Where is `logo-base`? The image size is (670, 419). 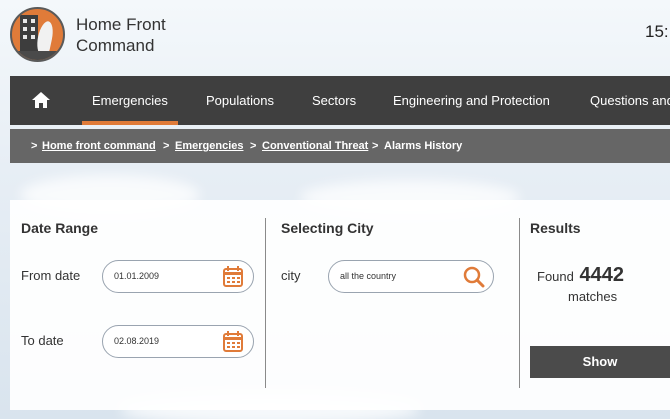
logo-base is located at coordinates (37, 55).